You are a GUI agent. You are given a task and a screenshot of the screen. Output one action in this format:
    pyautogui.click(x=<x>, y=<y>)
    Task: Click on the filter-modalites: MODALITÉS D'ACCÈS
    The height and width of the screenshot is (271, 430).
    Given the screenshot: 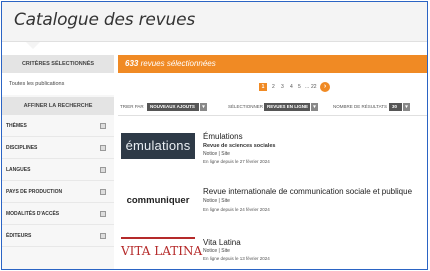 What is the action you would take?
    pyautogui.click(x=58, y=214)
    